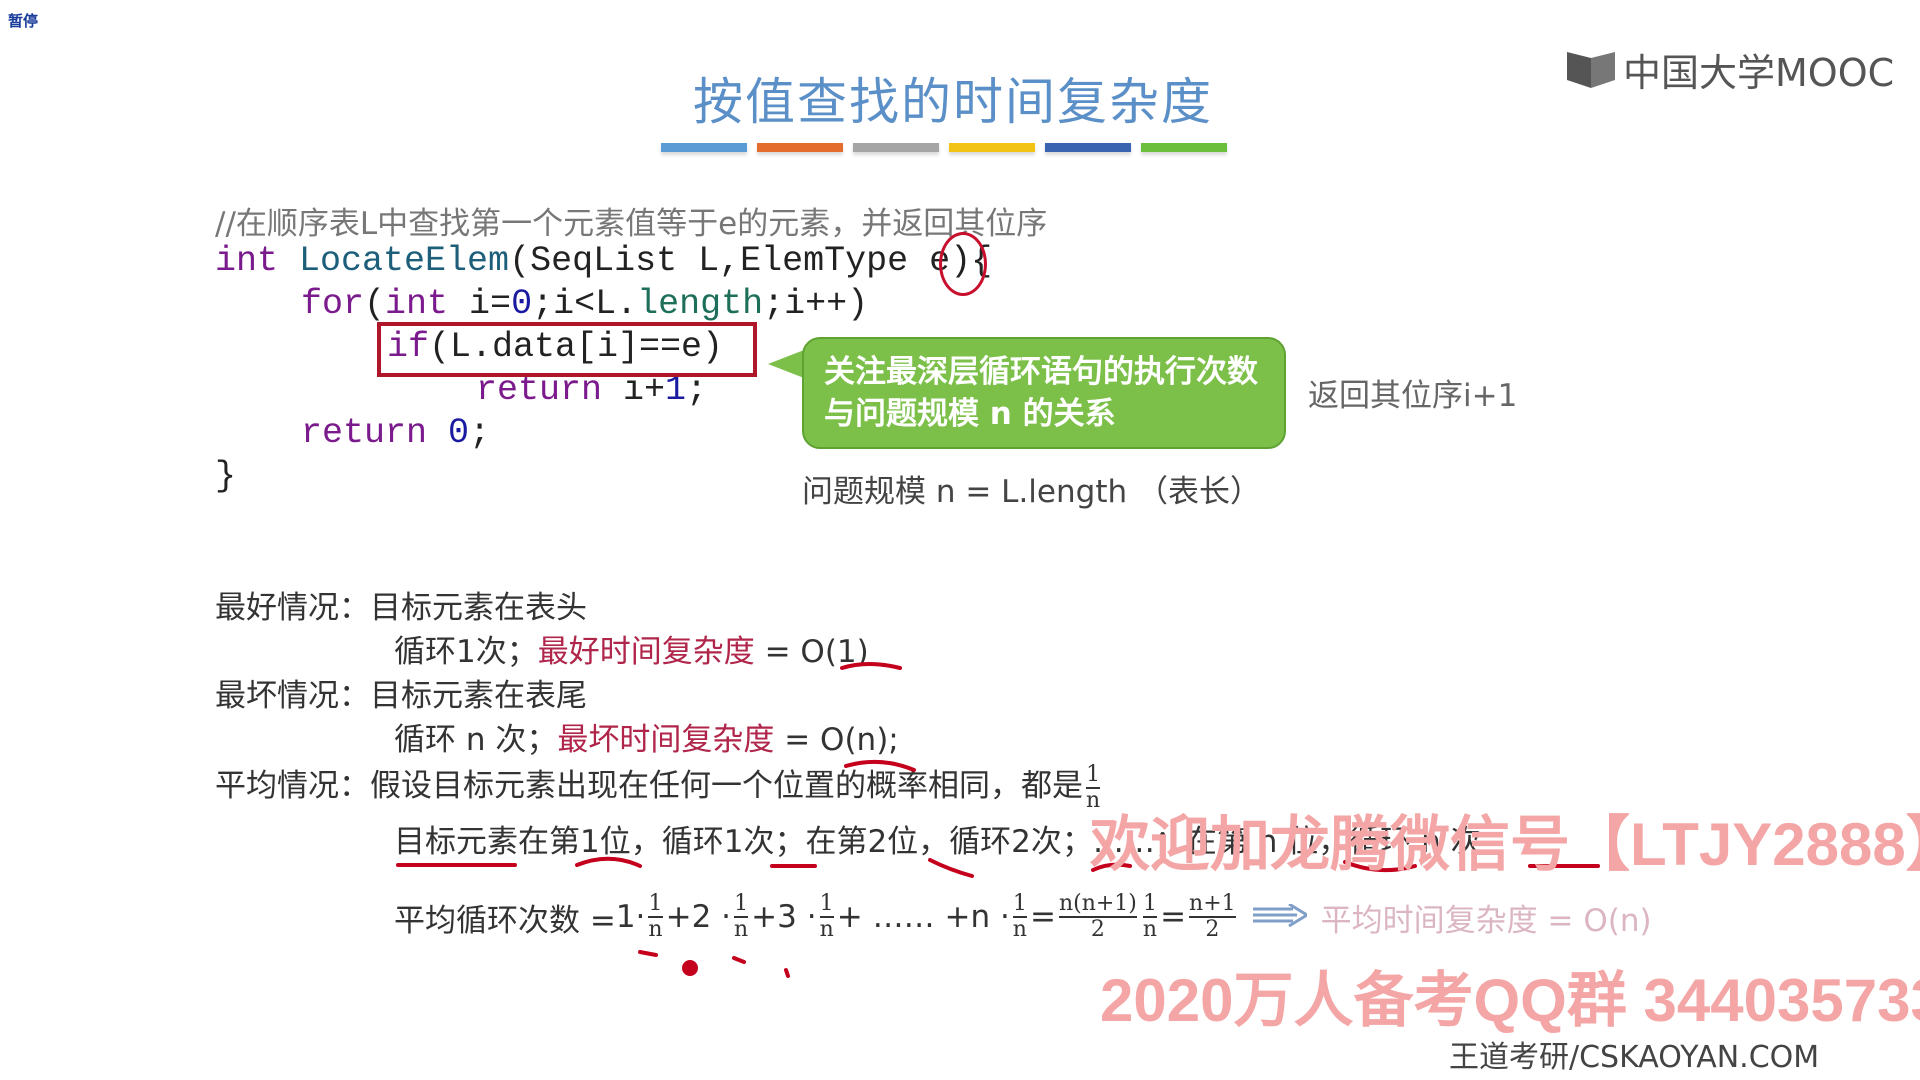  Describe the element at coordinates (1634, 1057) in the screenshot. I see `footer-brand: 王道考研/CSKAOYAN.COM` at that location.